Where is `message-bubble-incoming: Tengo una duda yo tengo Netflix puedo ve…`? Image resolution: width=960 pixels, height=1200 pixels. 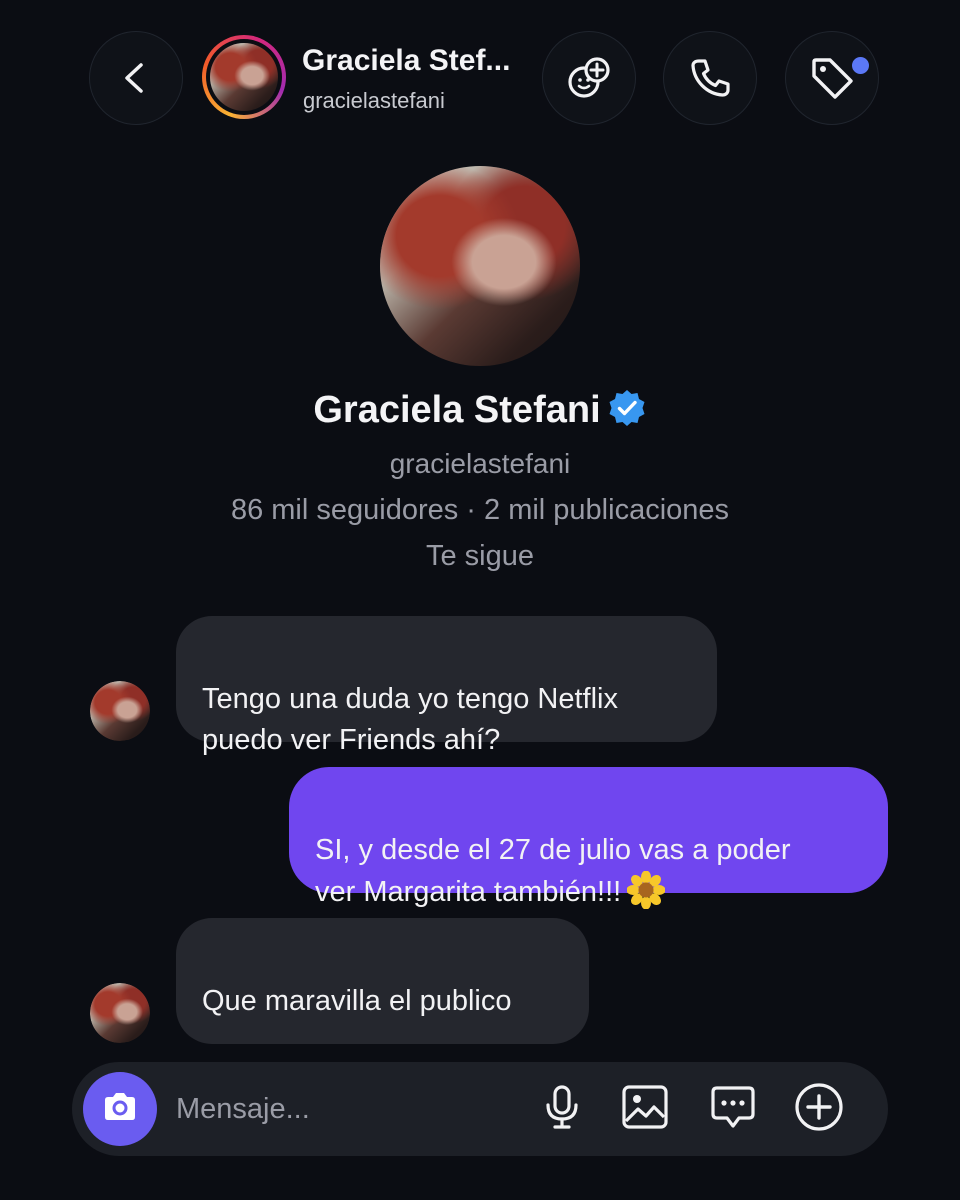 message-bubble-incoming: Tengo una duda yo tengo Netflix puedo ve… is located at coordinates (446, 686).